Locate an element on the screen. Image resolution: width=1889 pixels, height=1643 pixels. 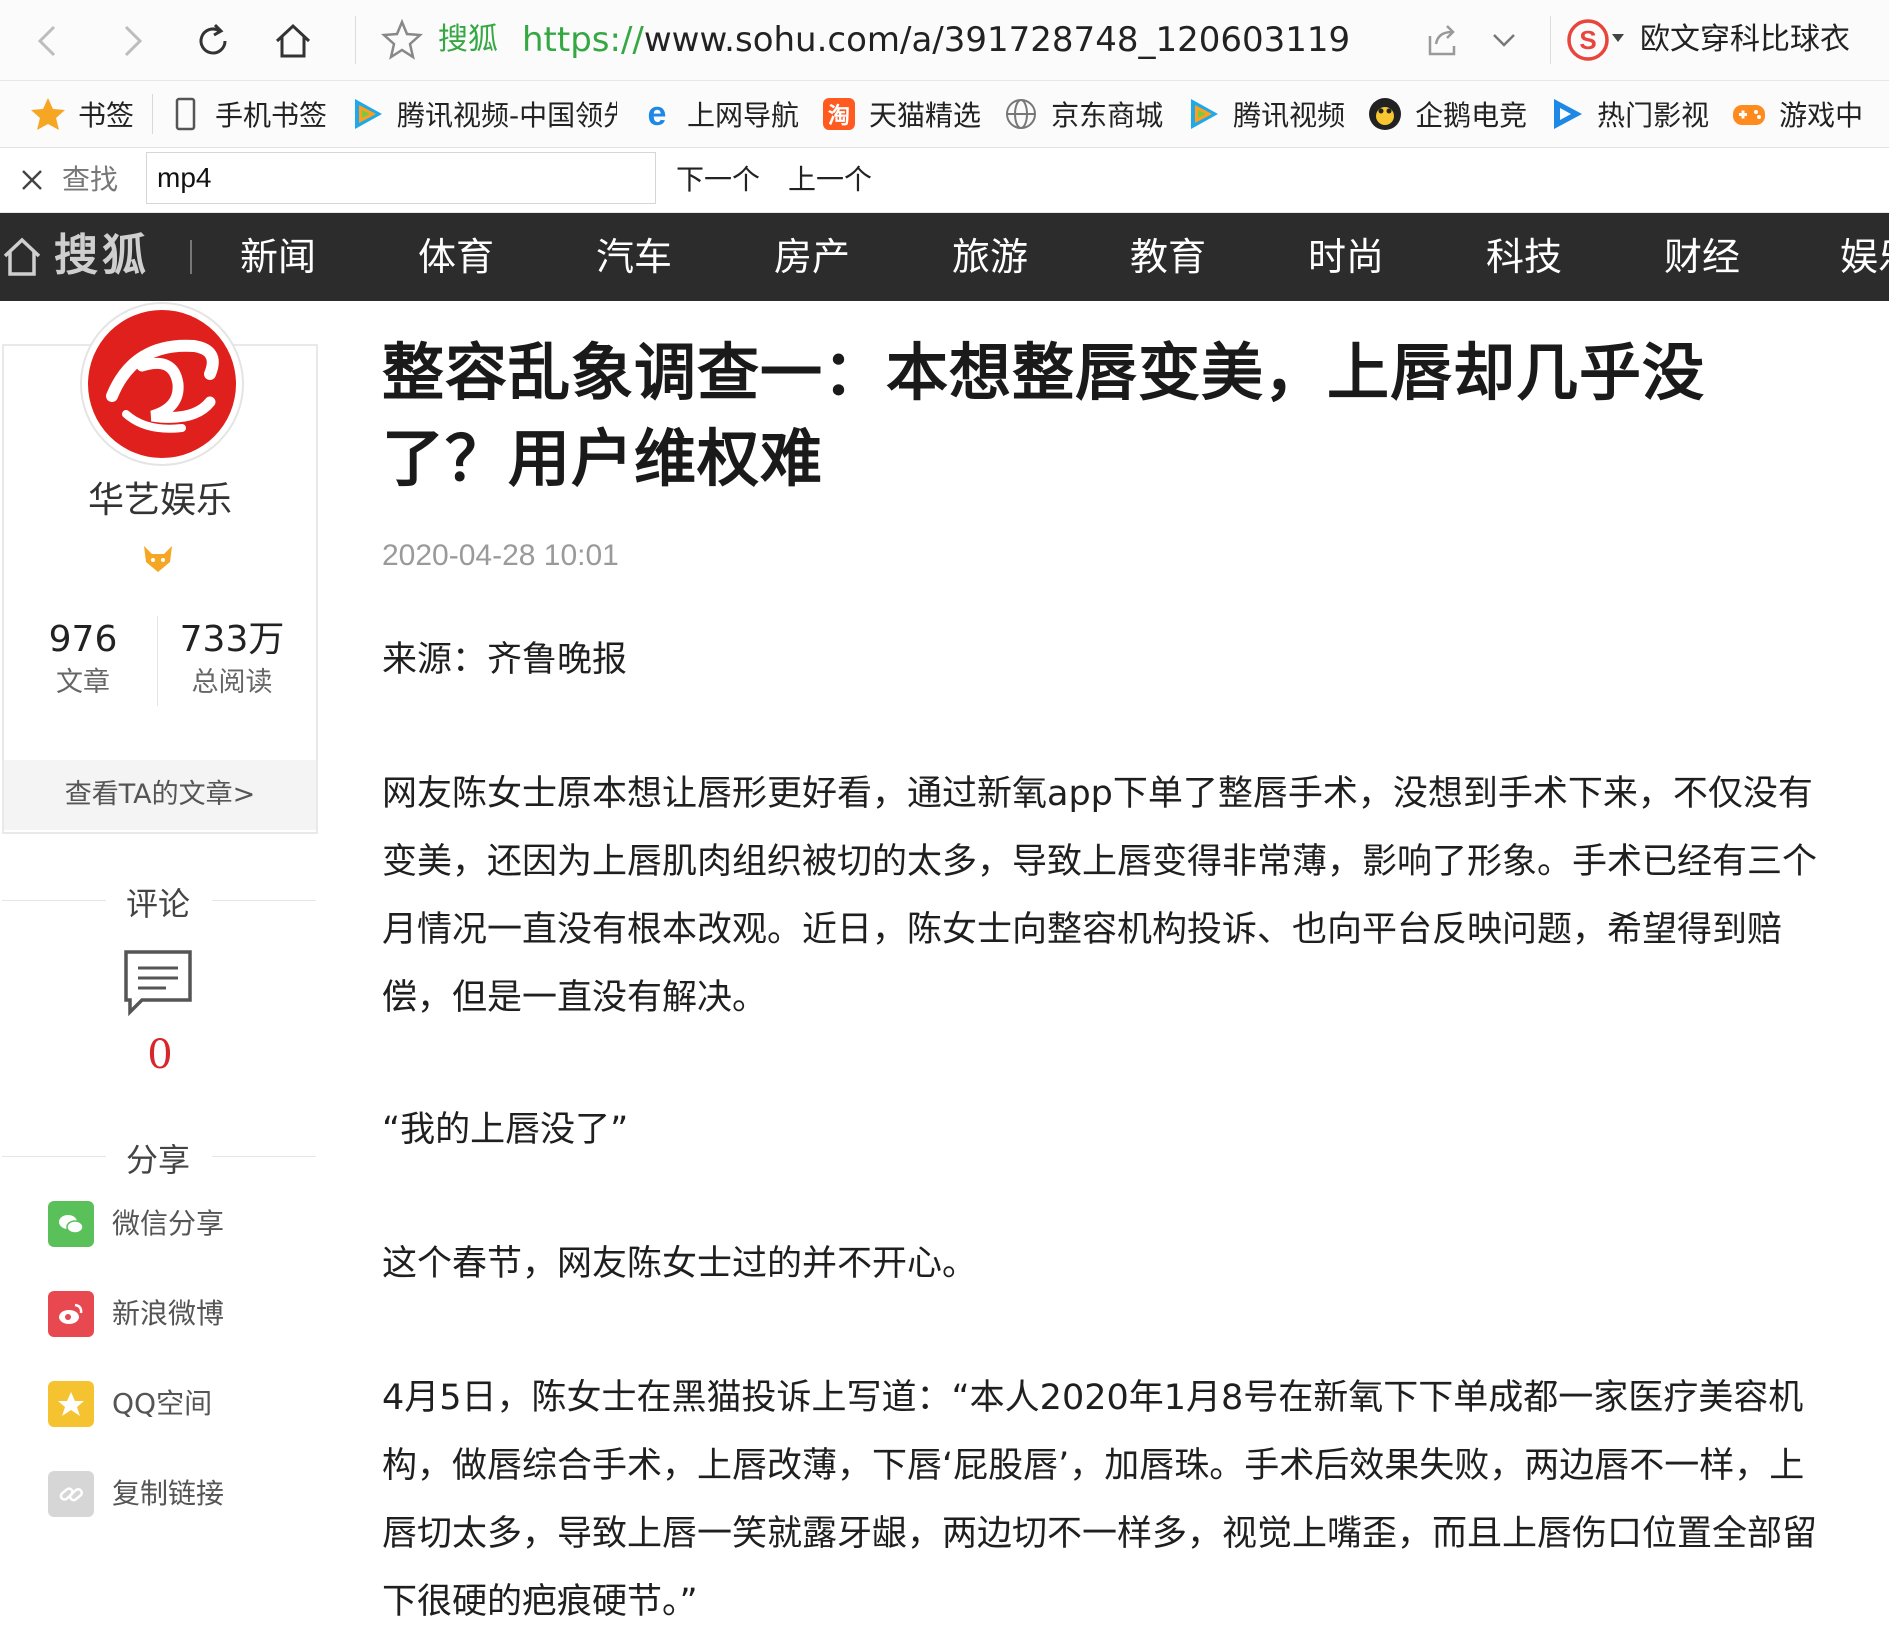
bookmark-item: 游戏中 is located at coordinates (1797, 114).